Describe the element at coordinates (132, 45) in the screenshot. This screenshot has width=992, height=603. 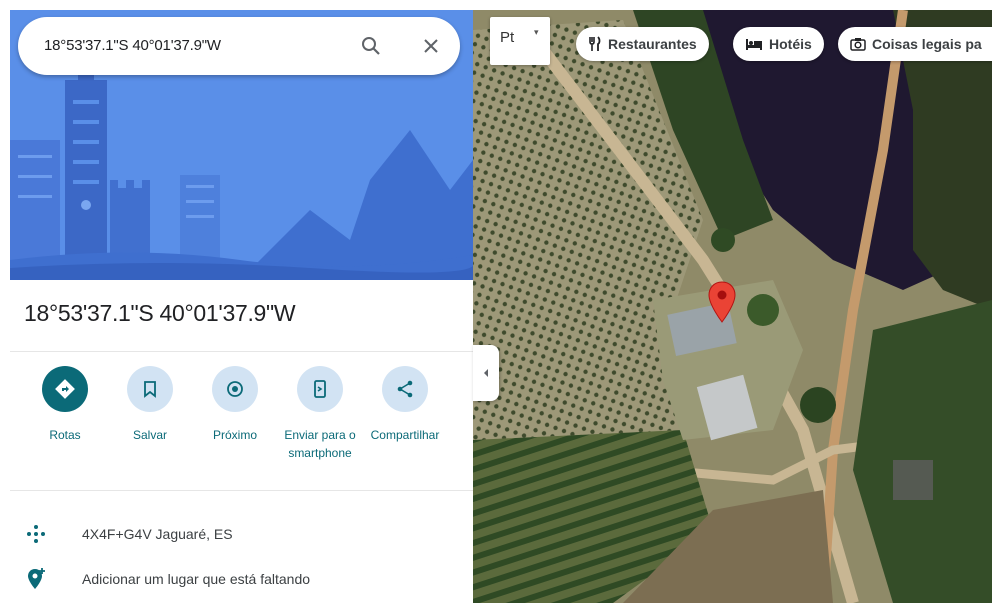
I see `search-input: 18°53'37.1"S 40°01'37.9"W` at that location.